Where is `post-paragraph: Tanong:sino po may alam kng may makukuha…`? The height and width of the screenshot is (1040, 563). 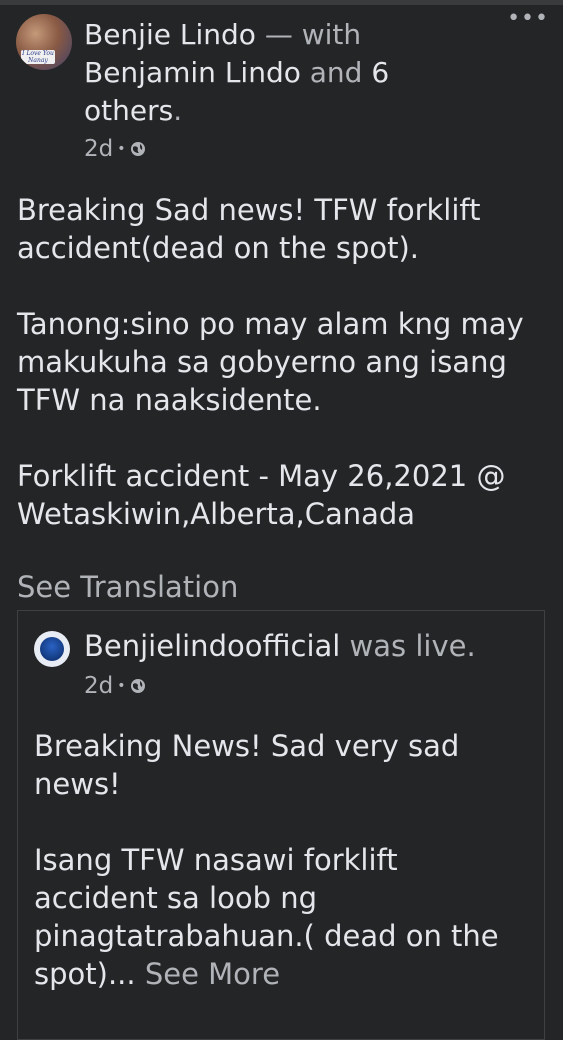 post-paragraph: Tanong:sino po may alam kng may makukuha… is located at coordinates (270, 362).